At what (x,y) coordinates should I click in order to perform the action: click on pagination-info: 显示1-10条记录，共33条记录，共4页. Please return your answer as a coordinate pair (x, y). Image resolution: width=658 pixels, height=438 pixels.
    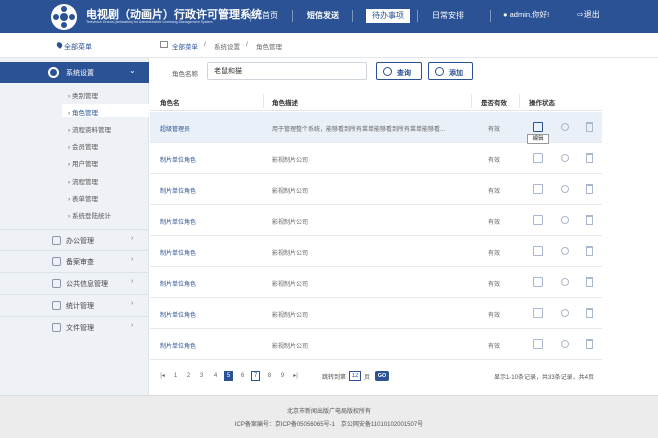
    Looking at the image, I should click on (543, 378).